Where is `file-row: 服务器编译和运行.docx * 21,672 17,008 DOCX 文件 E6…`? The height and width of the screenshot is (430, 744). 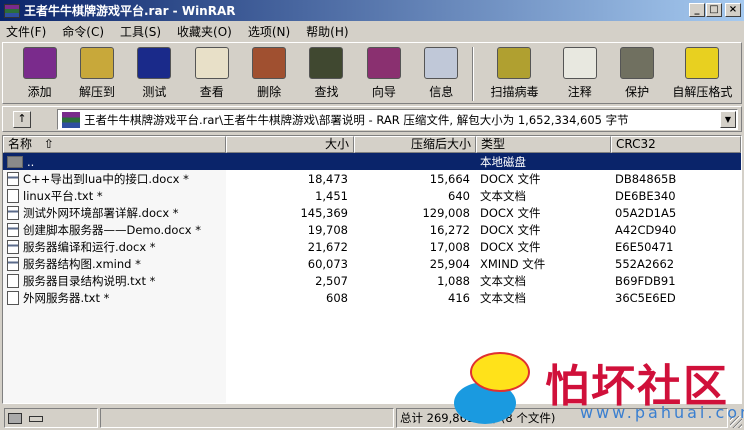 file-row: 服务器编译和运行.docx * 21,672 17,008 DOCX 文件 E6… is located at coordinates (372, 246).